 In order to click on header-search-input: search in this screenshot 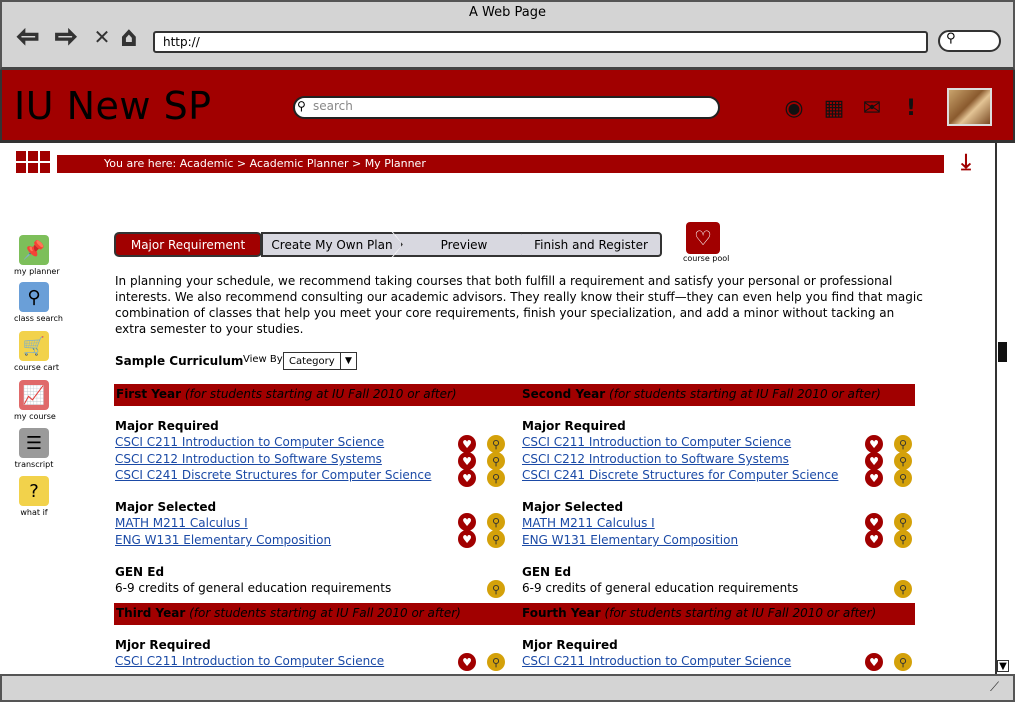, I will do `click(506, 107)`.